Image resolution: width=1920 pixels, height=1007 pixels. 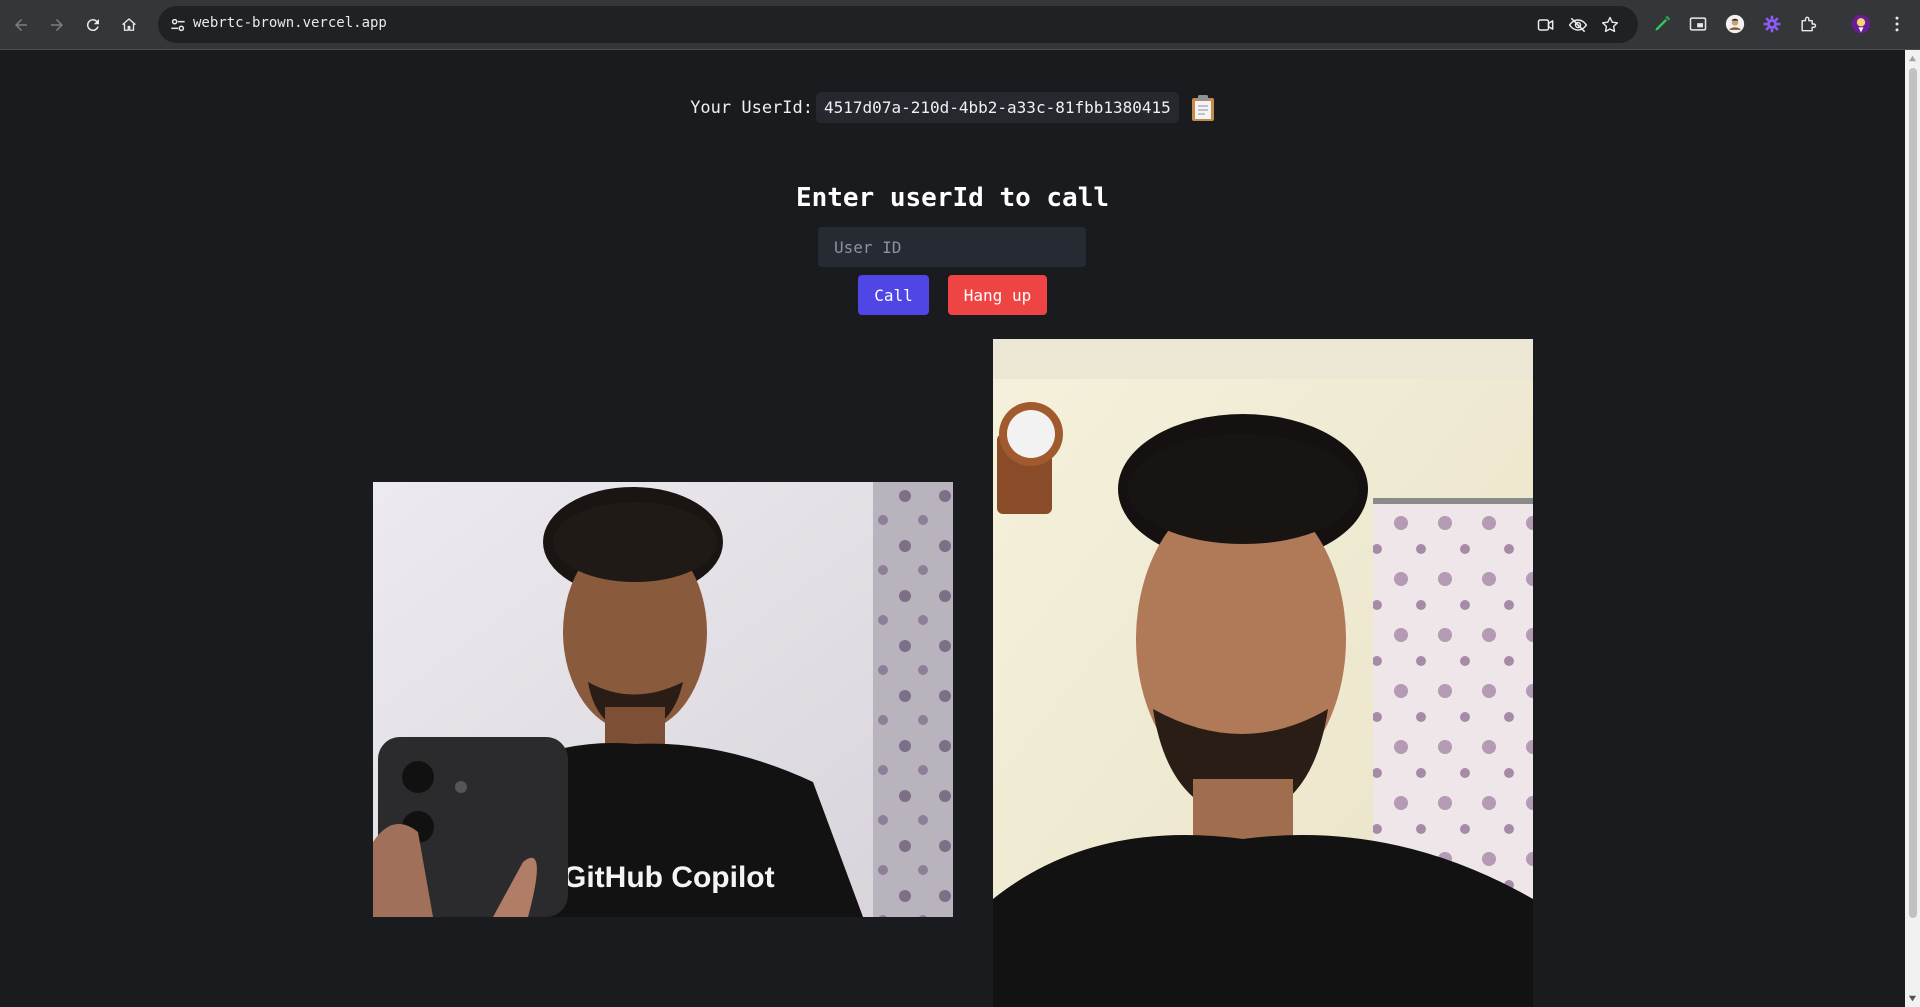 What do you see at coordinates (1912, 58) in the screenshot?
I see `scroll-up-icon` at bounding box center [1912, 58].